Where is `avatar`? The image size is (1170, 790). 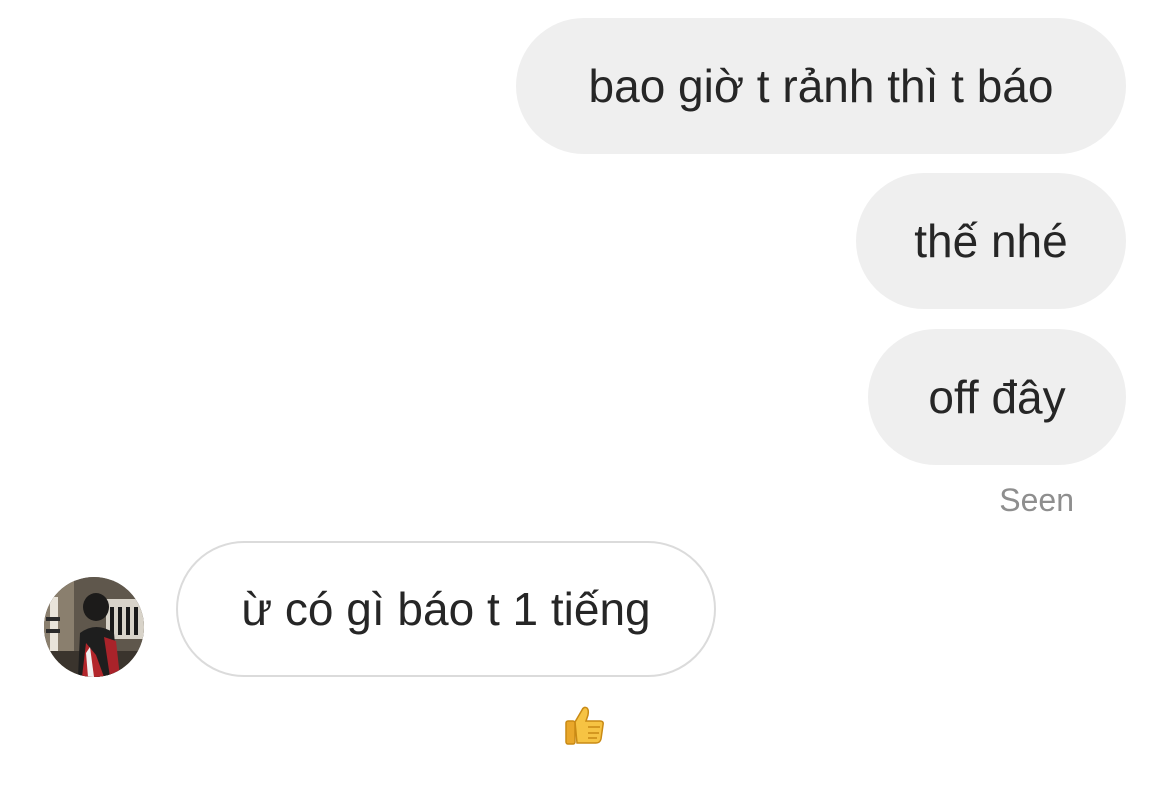
avatar is located at coordinates (94, 627).